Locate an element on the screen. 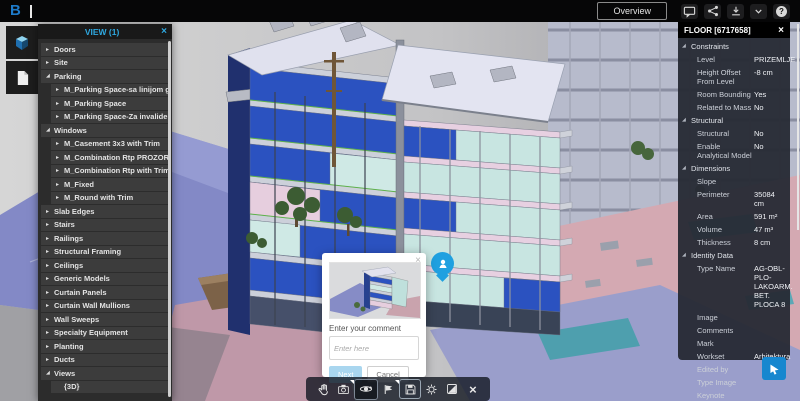  overview-button: Overview is located at coordinates (632, 11).